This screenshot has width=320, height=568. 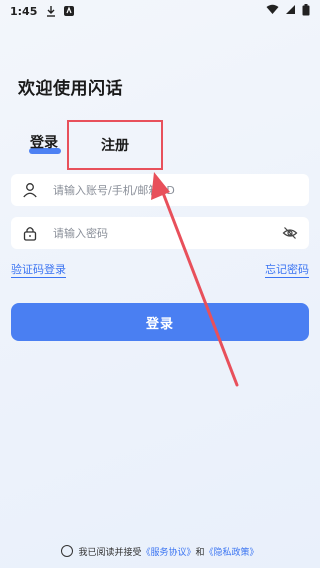 I want to click on account-field, so click(x=160, y=190).